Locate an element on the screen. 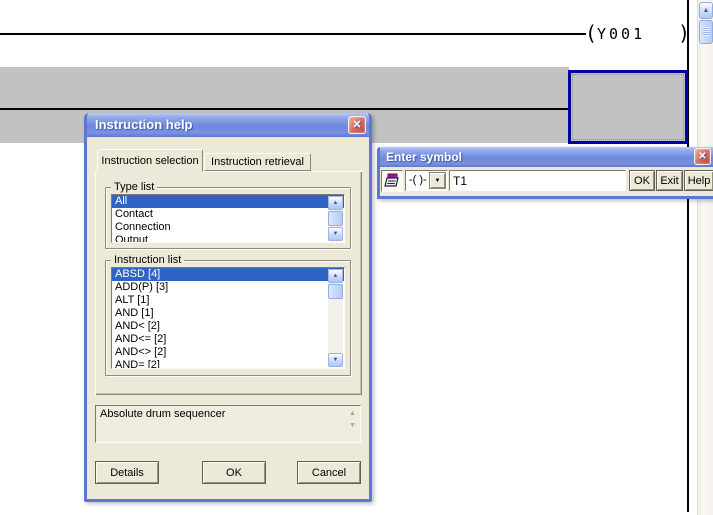 This screenshot has height=515, width=713. list-item: ADD(P) [3] is located at coordinates (228, 287).